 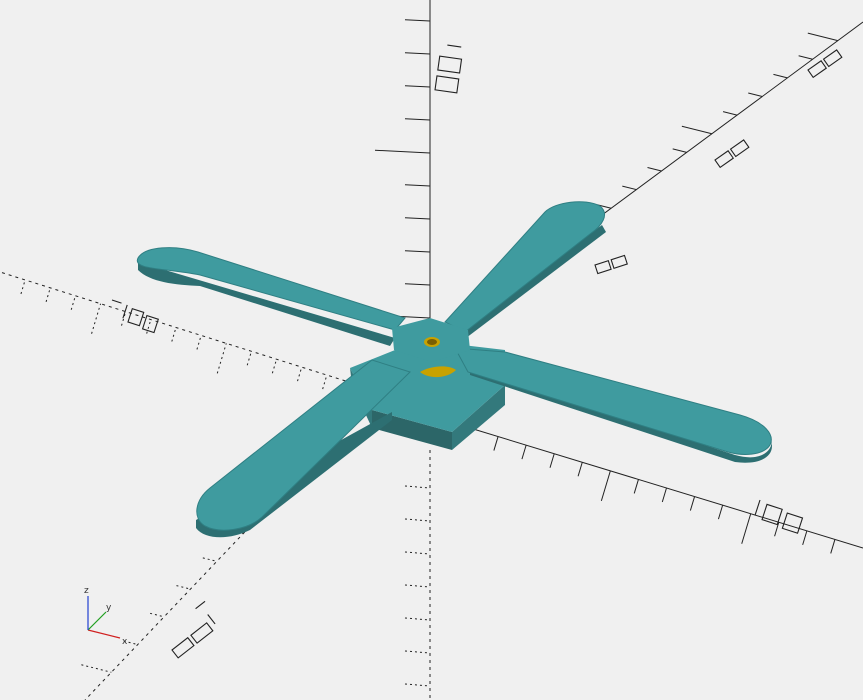 I want to click on x-scale-label-neg100, so click(x=135, y=316).